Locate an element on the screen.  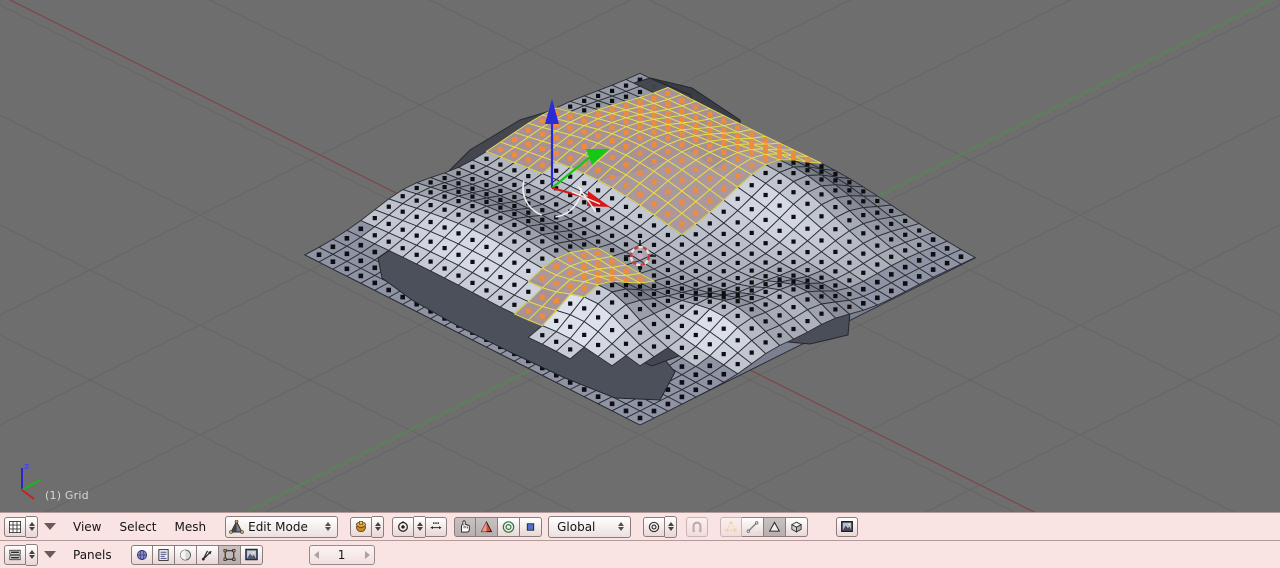
panel-material-button is located at coordinates (185, 554).